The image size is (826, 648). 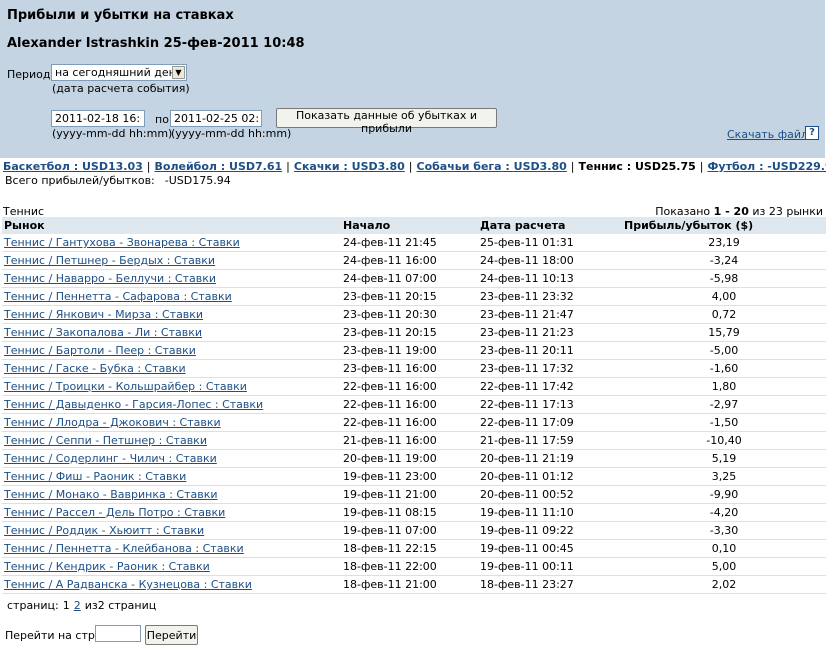 What do you see at coordinates (550, 566) in the screenshot?
I see `settle-cell: 19-фев-11 00:11` at bounding box center [550, 566].